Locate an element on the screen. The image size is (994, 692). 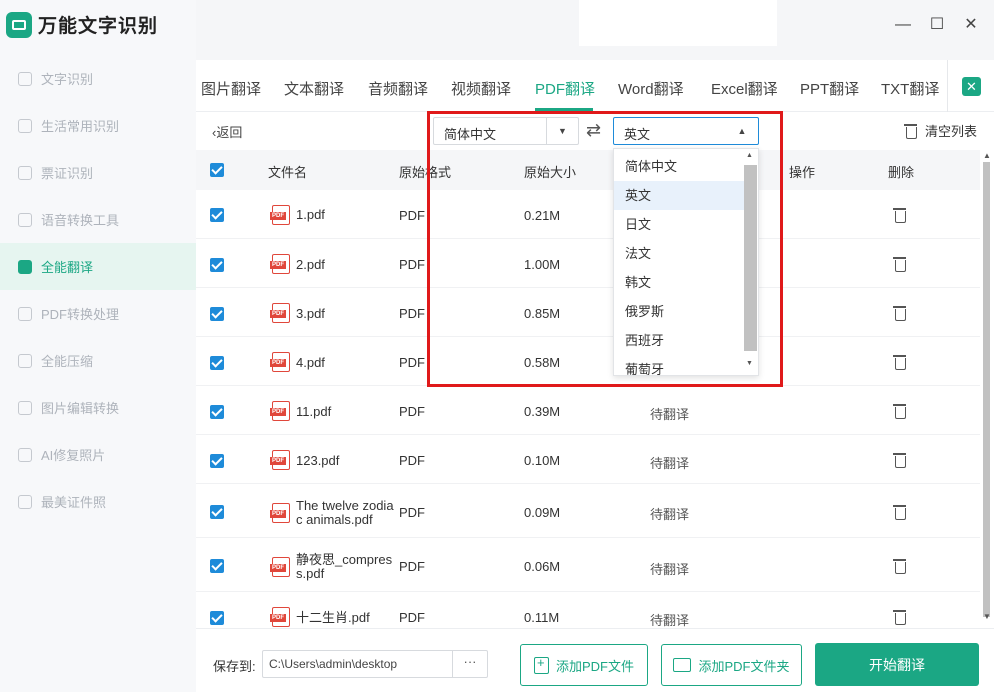
file-name: 123.pdf is located at coordinates (318, 460).